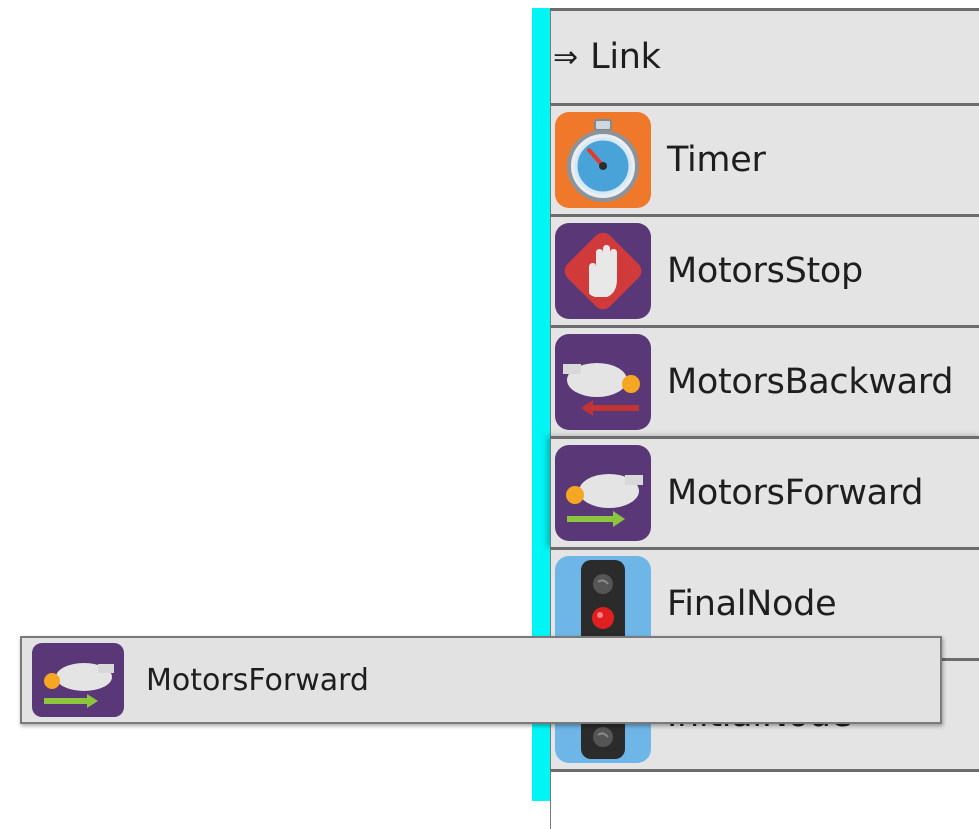 Image resolution: width=979 pixels, height=829 pixels. Describe the element at coordinates (795, 493) in the screenshot. I see `palette-item-label: MotorsForward` at that location.